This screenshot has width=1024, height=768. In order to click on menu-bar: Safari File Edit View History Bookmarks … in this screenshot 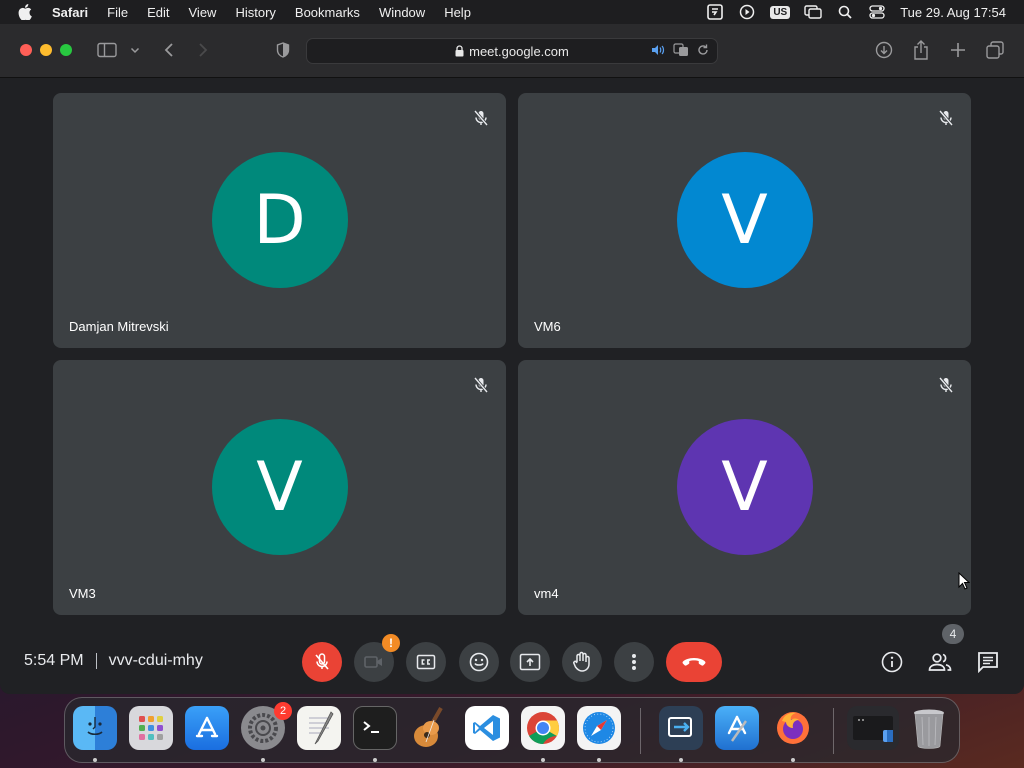, I will do `click(512, 12)`.